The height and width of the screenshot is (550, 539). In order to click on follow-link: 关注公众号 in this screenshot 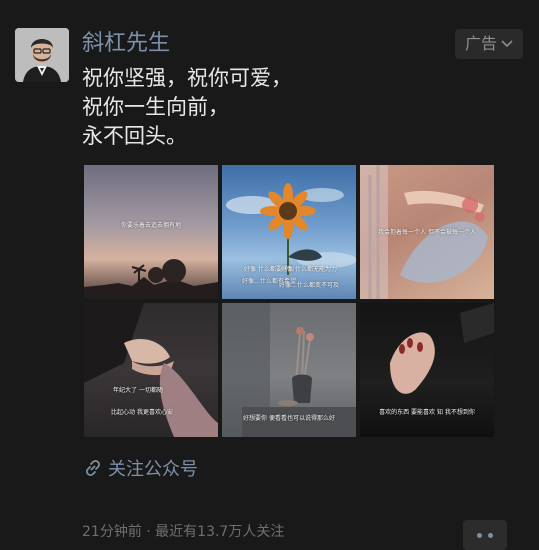, I will do `click(141, 468)`.